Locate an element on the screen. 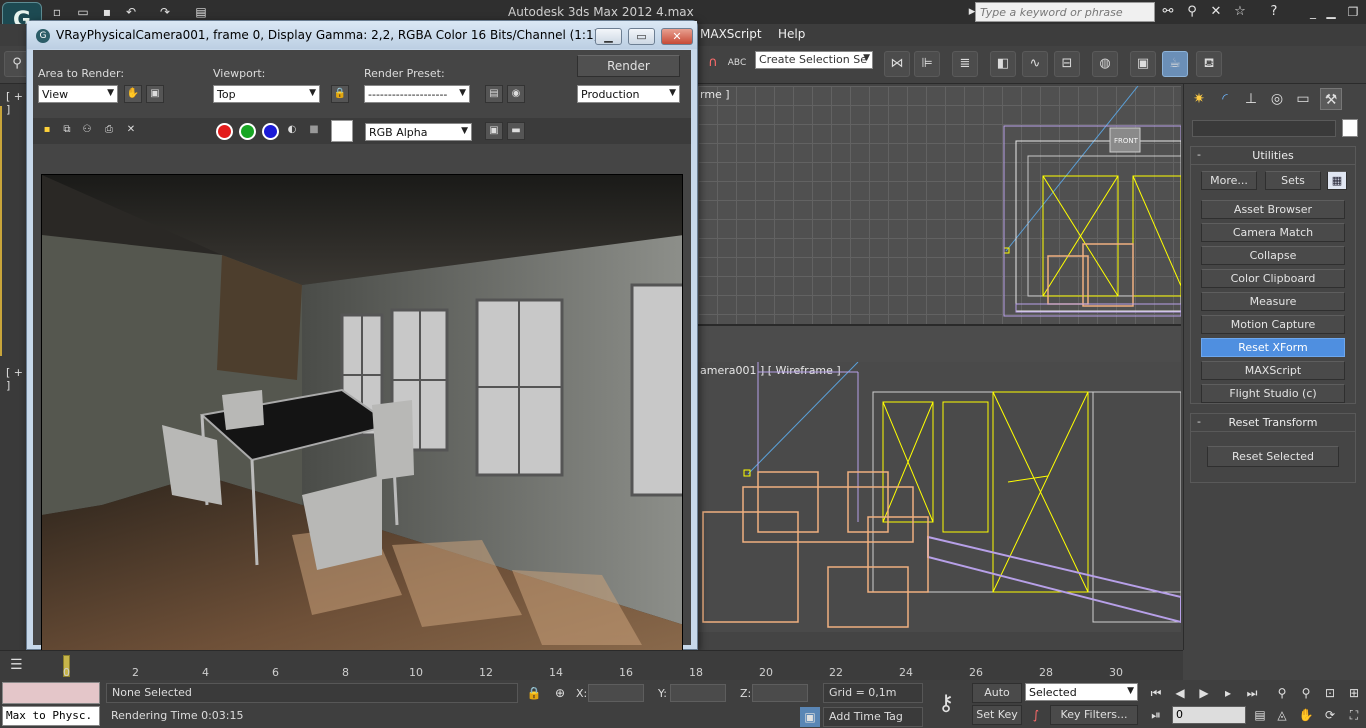 The height and width of the screenshot is (728, 1366). absolute-mode-icon: ⊕ is located at coordinates (560, 693).